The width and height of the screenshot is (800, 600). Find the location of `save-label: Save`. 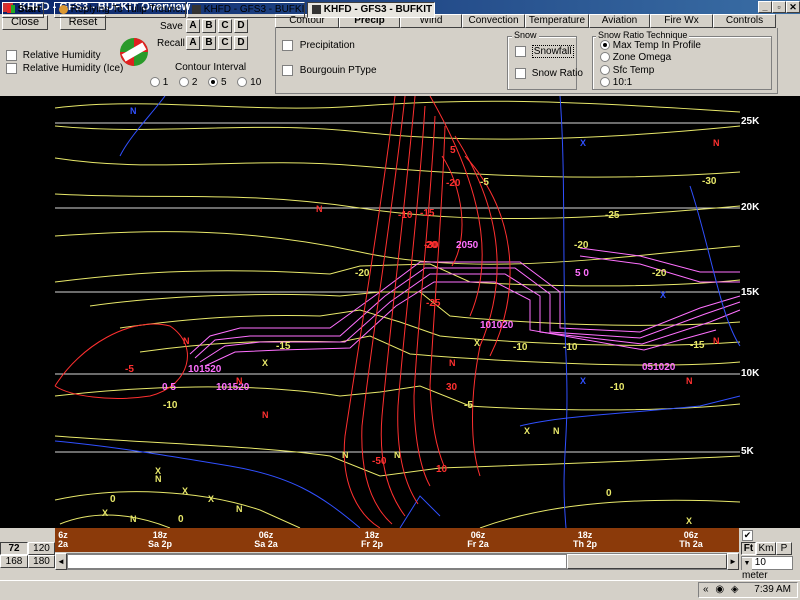

save-label: Save is located at coordinates (171, 26).